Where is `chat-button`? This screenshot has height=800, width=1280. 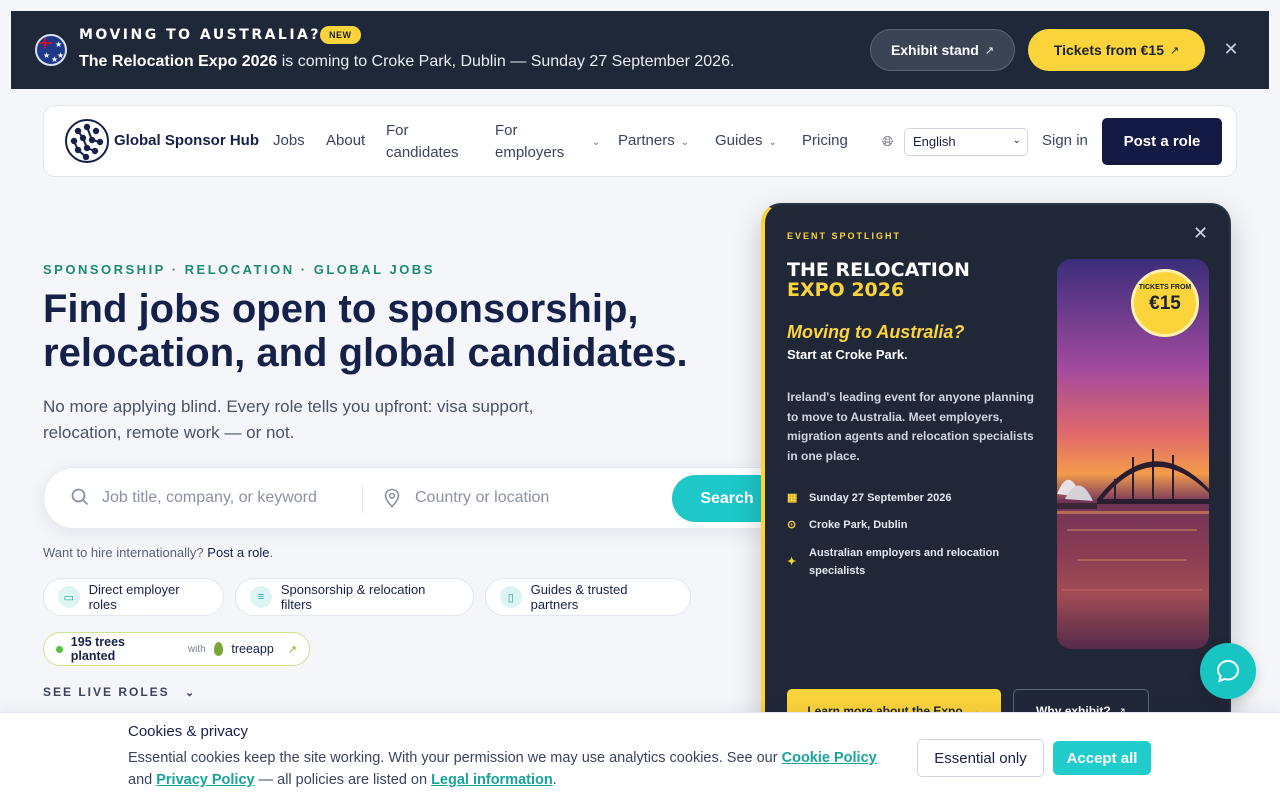 chat-button is located at coordinates (1228, 671).